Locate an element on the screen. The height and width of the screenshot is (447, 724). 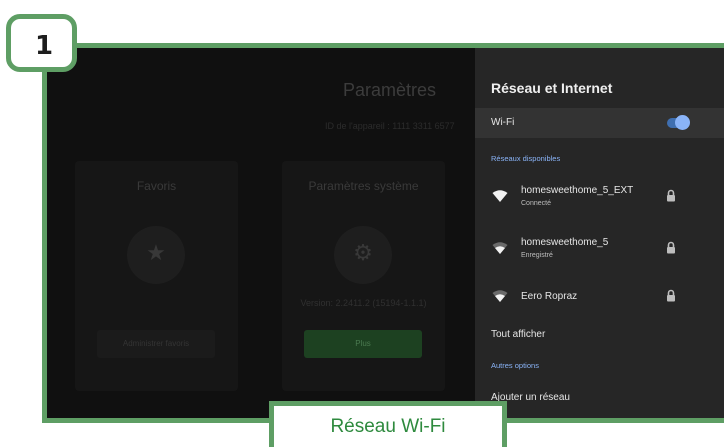
available-networks-header: Réseaux disponibles is located at coordinates (526, 158).